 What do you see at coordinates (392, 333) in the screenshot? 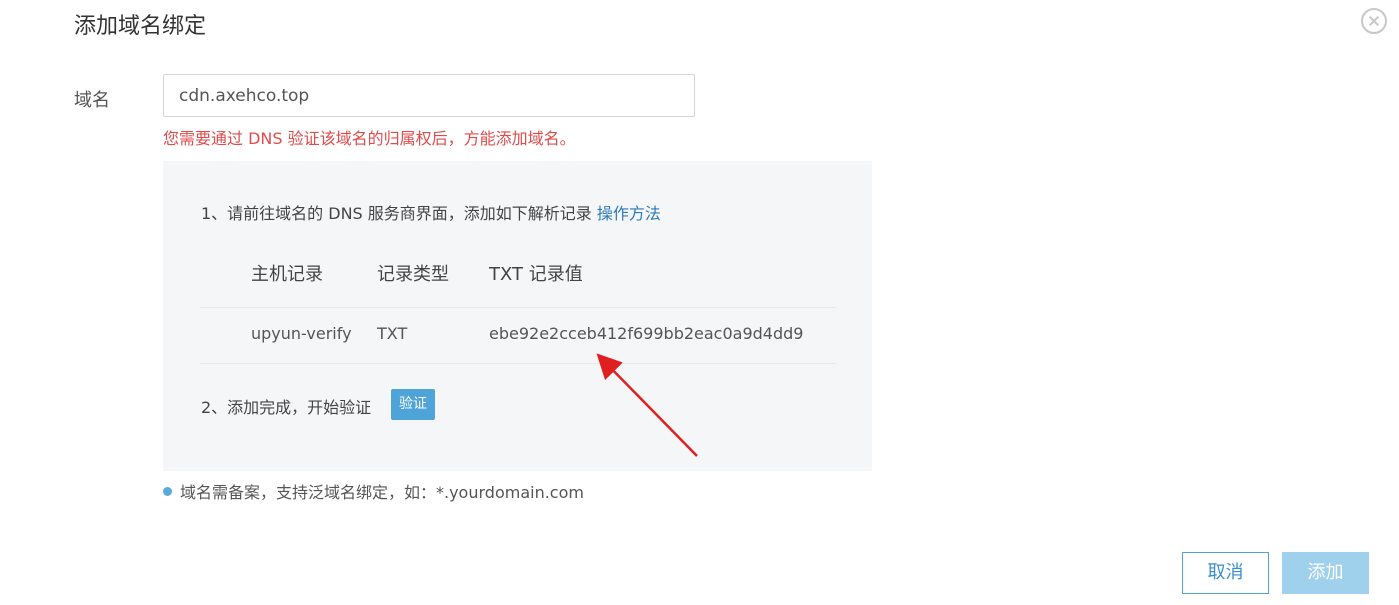
I see `cell-record-type: TXT` at bounding box center [392, 333].